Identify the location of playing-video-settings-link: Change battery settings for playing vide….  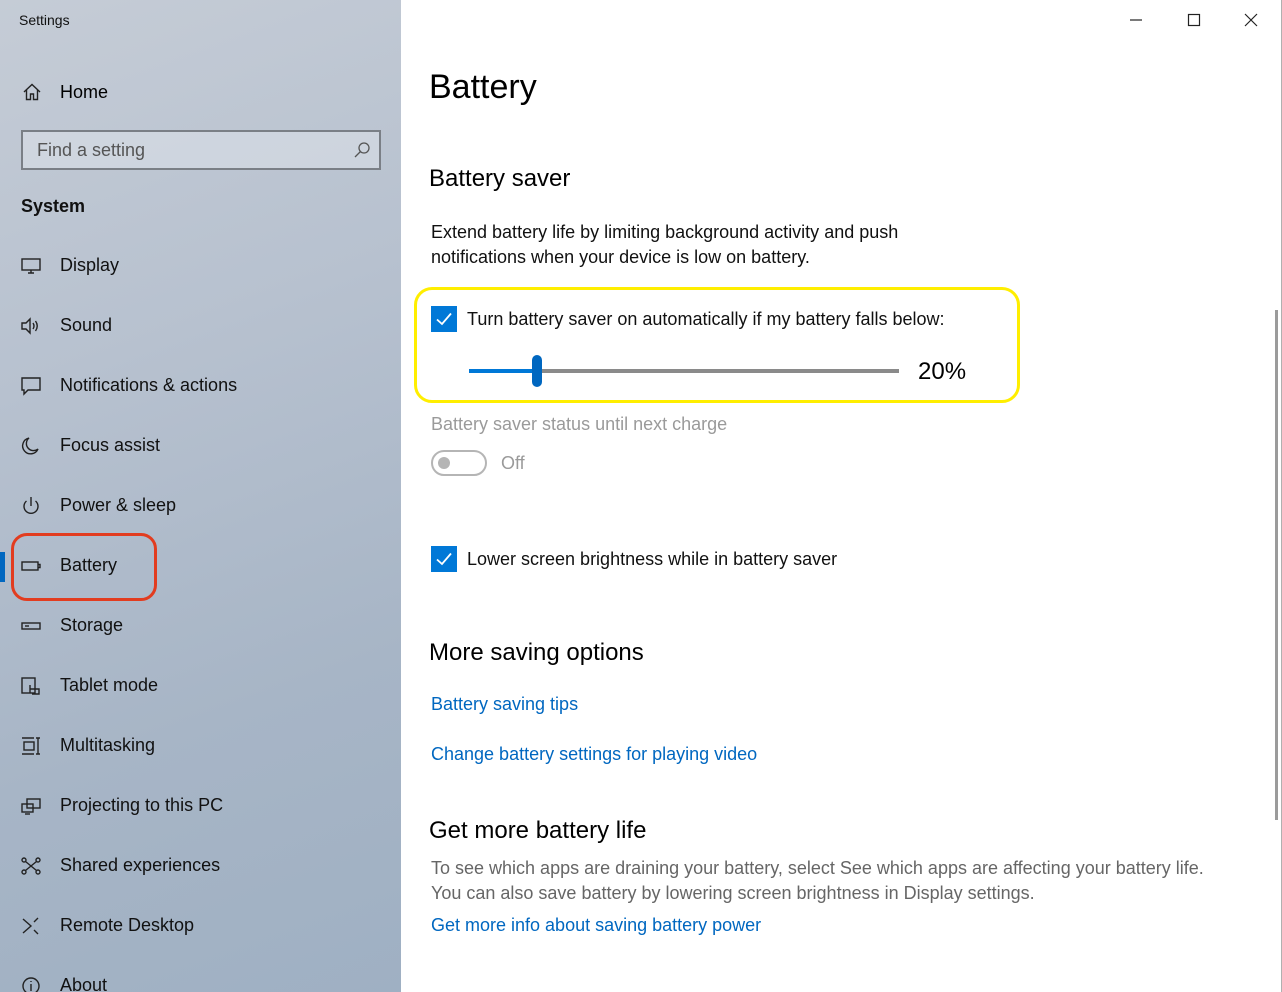
(594, 754).